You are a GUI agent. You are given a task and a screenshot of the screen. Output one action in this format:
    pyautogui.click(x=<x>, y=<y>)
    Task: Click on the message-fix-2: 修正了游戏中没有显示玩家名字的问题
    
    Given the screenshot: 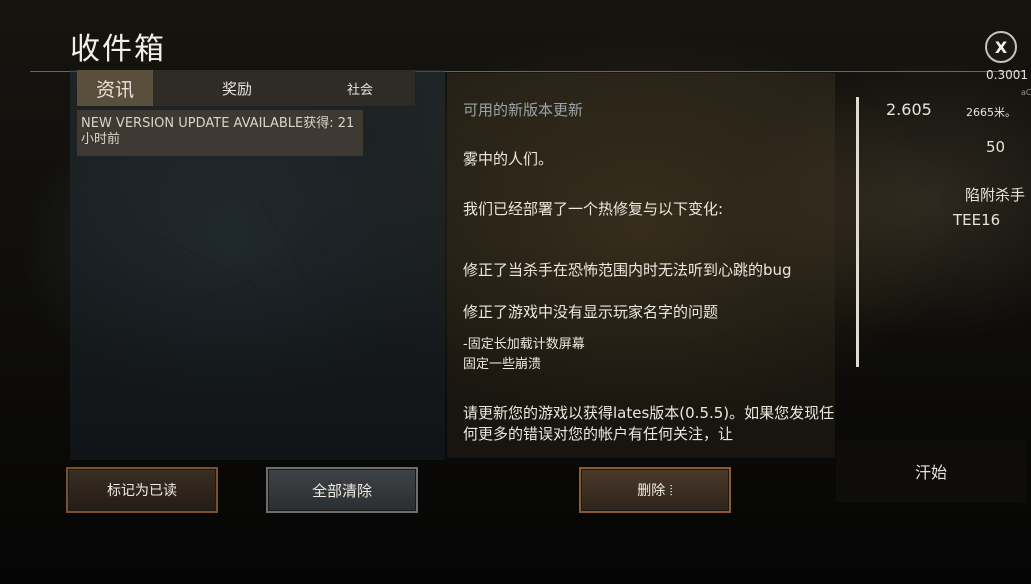 What is the action you would take?
    pyautogui.click(x=591, y=312)
    